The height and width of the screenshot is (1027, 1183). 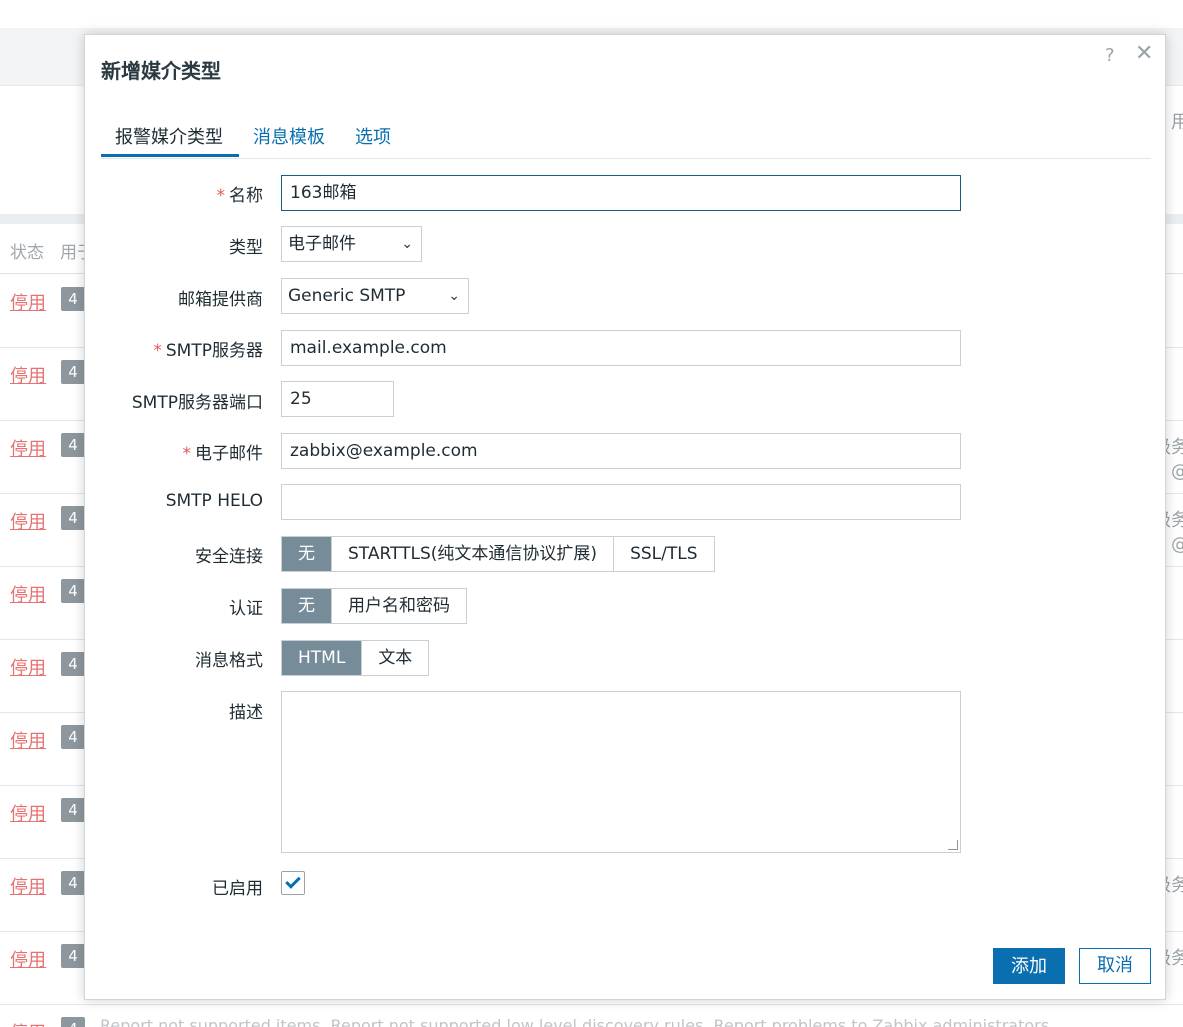 What do you see at coordinates (473, 554) in the screenshot?
I see `security-starttls-option: STARTTLS(纯文本通信协议扩展)` at bounding box center [473, 554].